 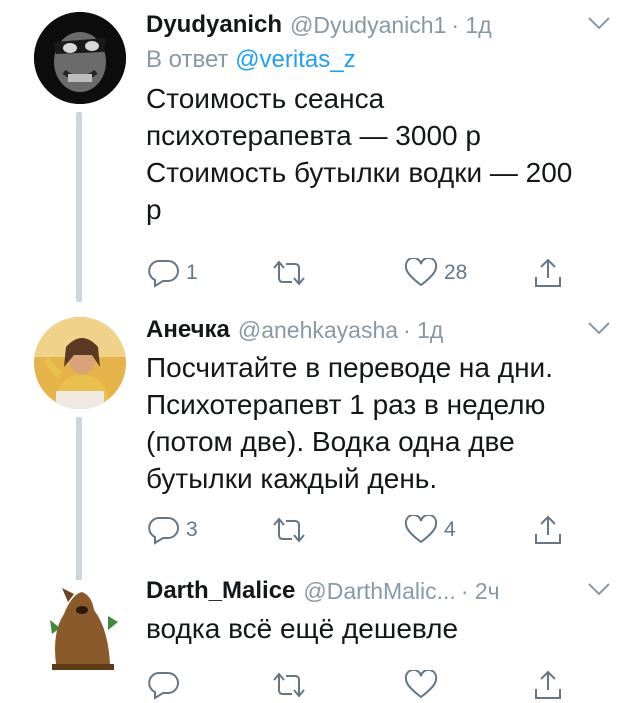 What do you see at coordinates (154, 209) in the screenshot?
I see `tweet-text-line: р` at bounding box center [154, 209].